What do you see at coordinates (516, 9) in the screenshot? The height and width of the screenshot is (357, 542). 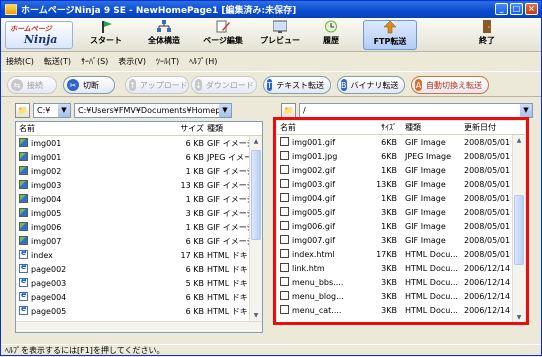 I see `maximize-button: □` at bounding box center [516, 9].